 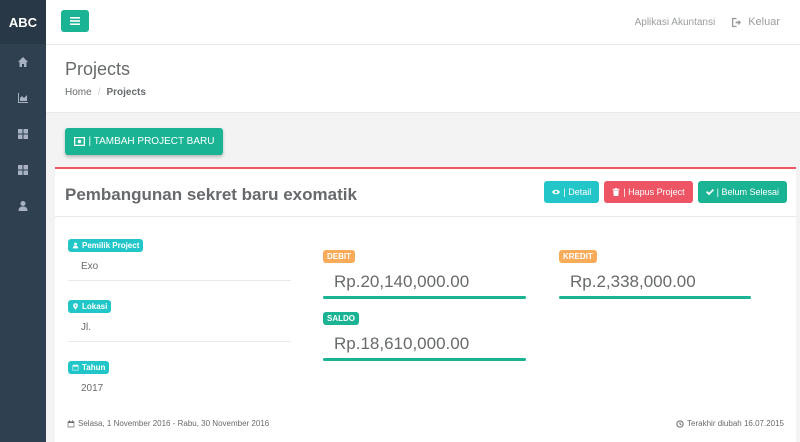 What do you see at coordinates (179, 315) in the screenshot?
I see `location-section: Lokasi Jl.` at bounding box center [179, 315].